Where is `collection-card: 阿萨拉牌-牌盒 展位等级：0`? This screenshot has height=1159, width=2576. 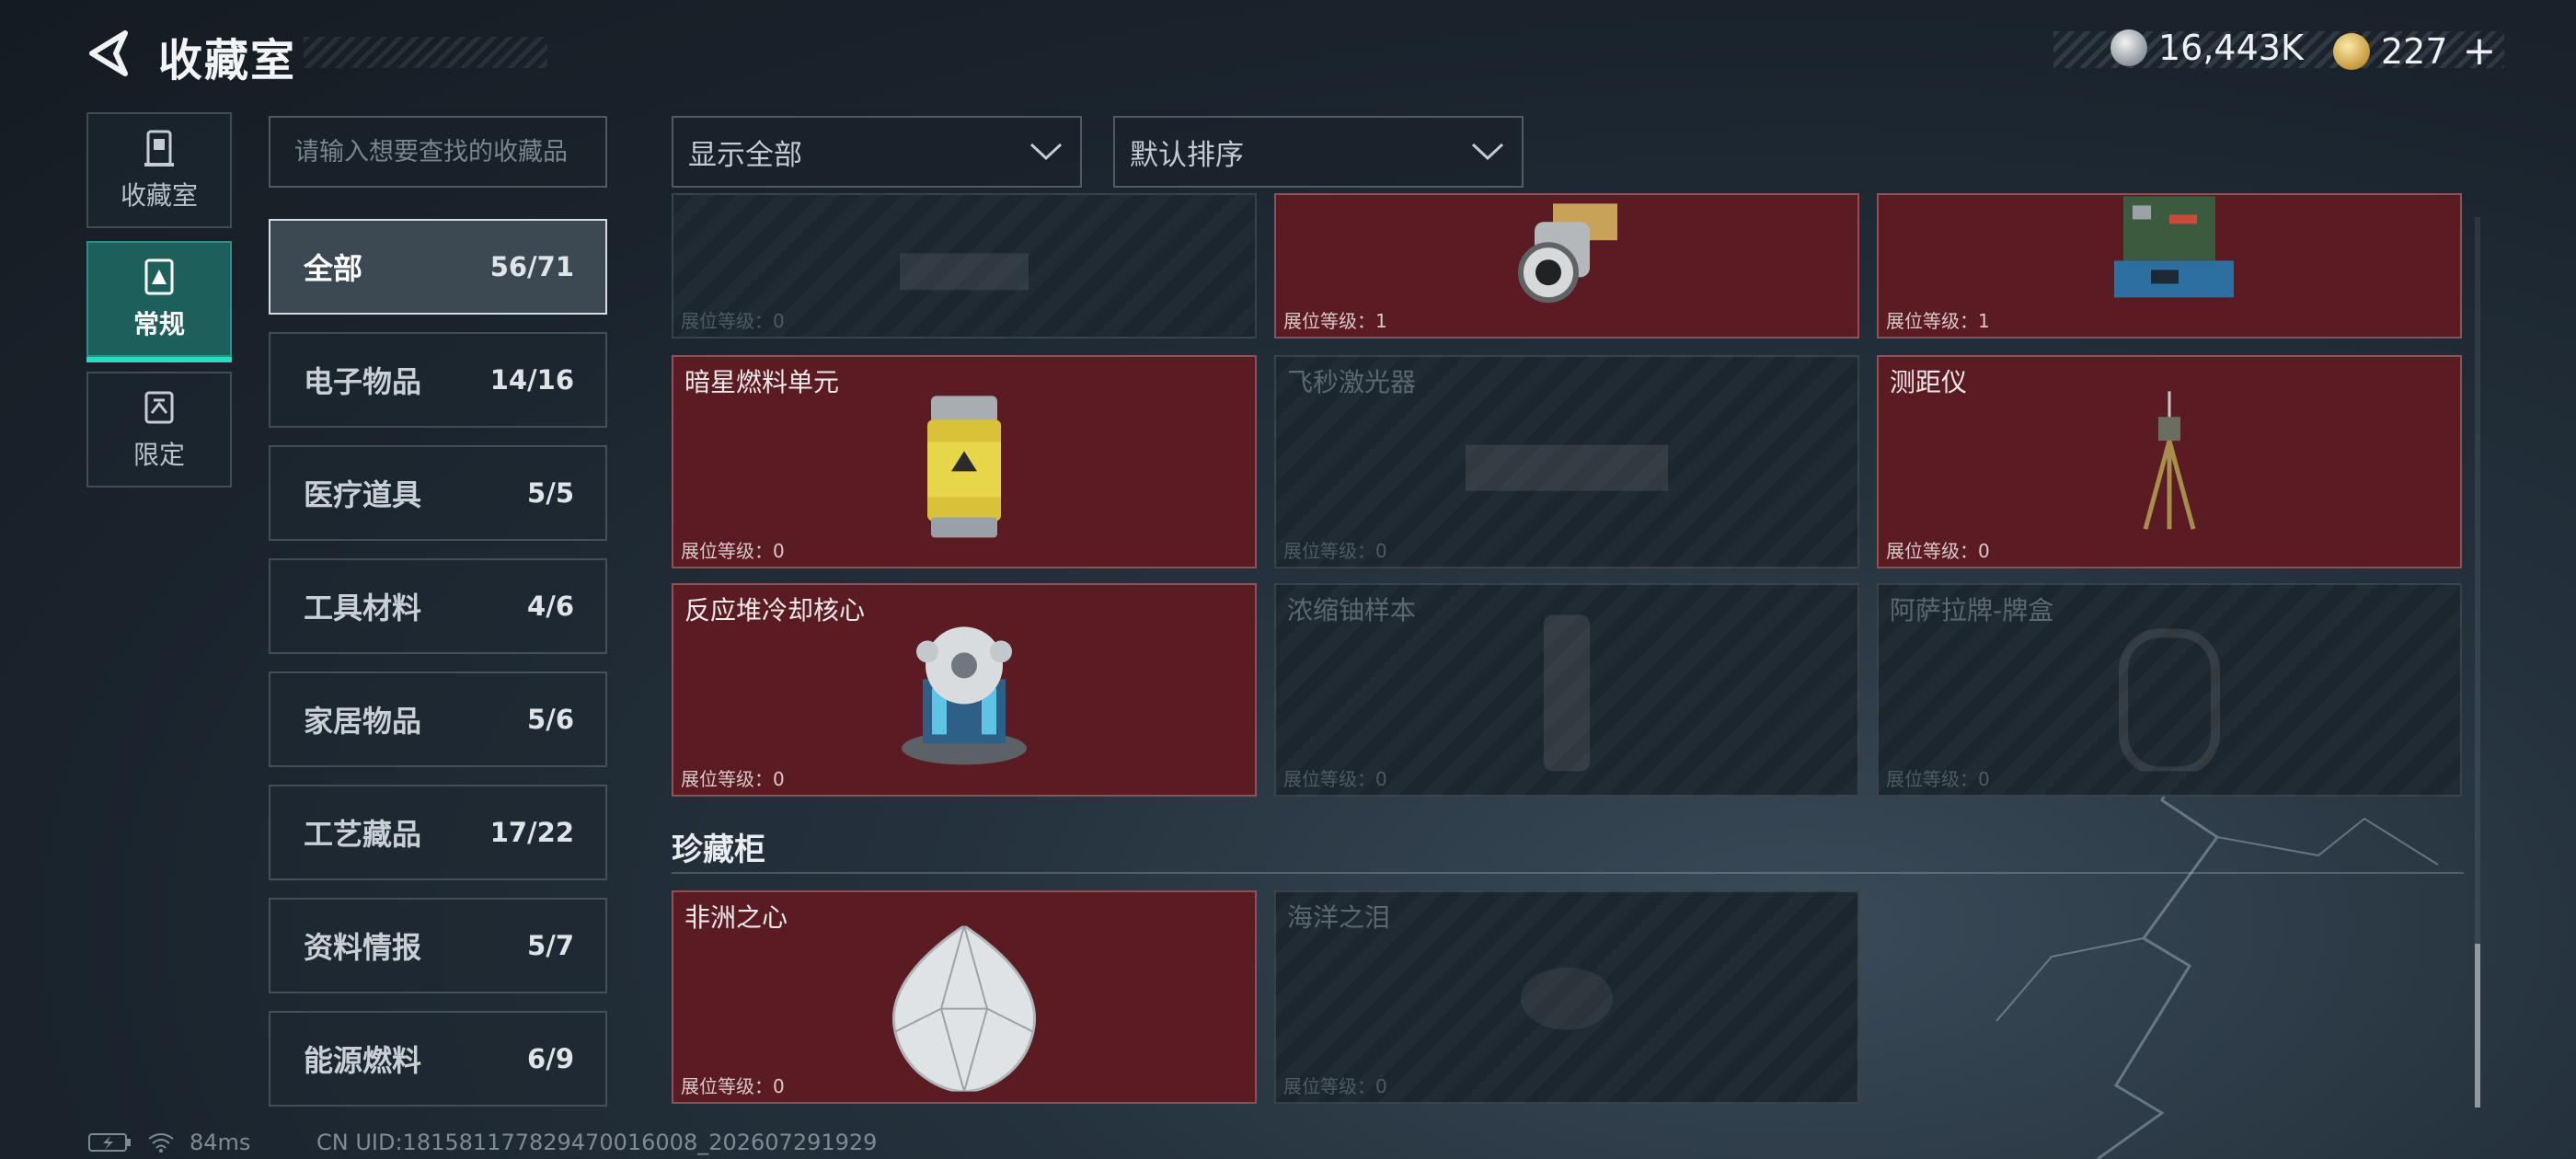
collection-card: 阿萨拉牌-牌盒 展位等级：0 is located at coordinates (2169, 690).